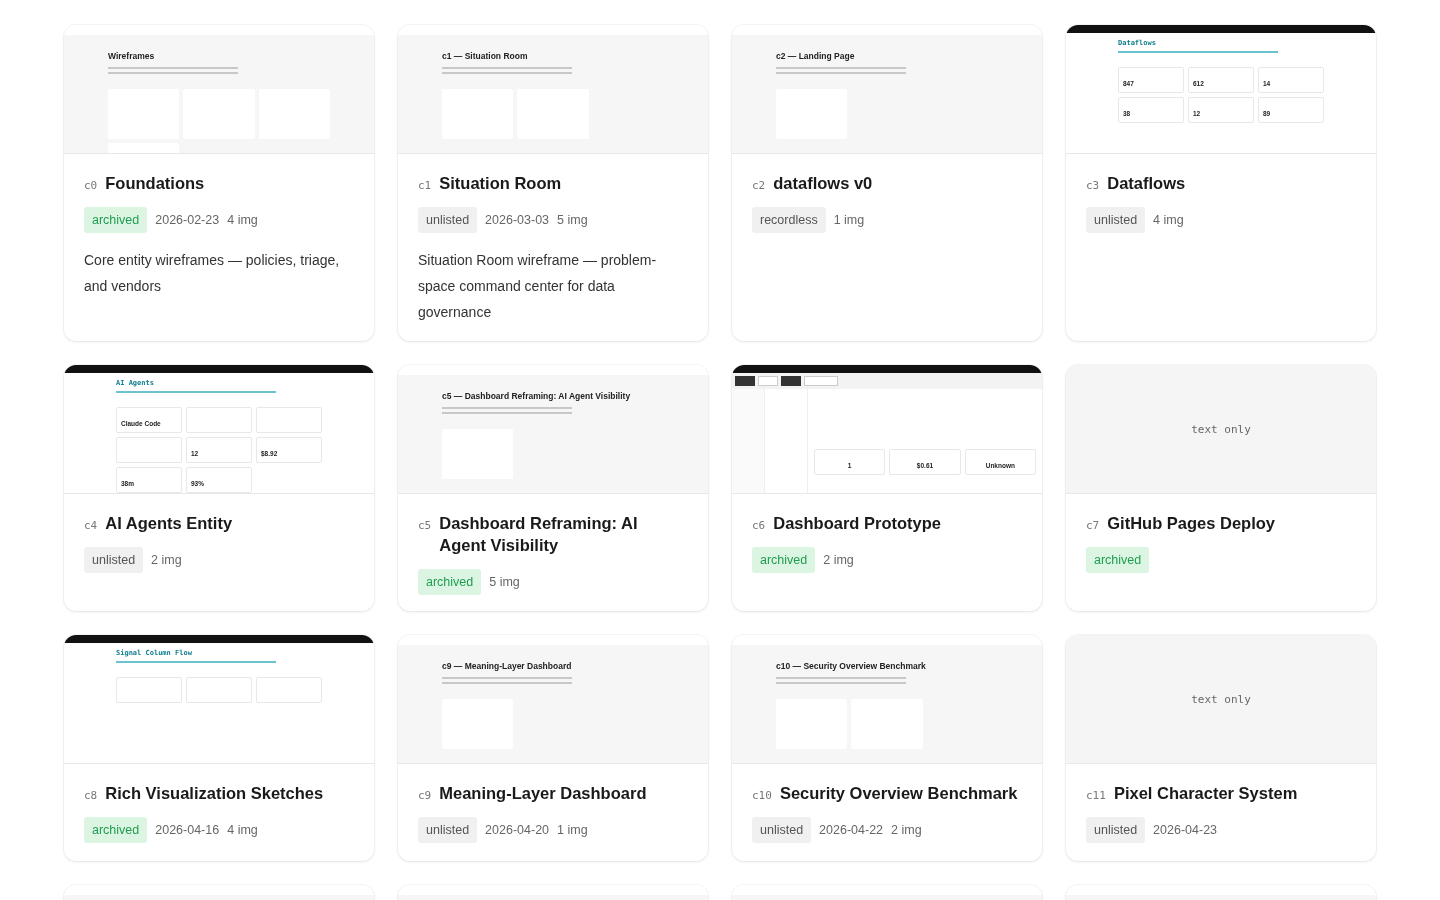 This screenshot has width=1440, height=900. I want to click on card-id: c5, so click(425, 525).